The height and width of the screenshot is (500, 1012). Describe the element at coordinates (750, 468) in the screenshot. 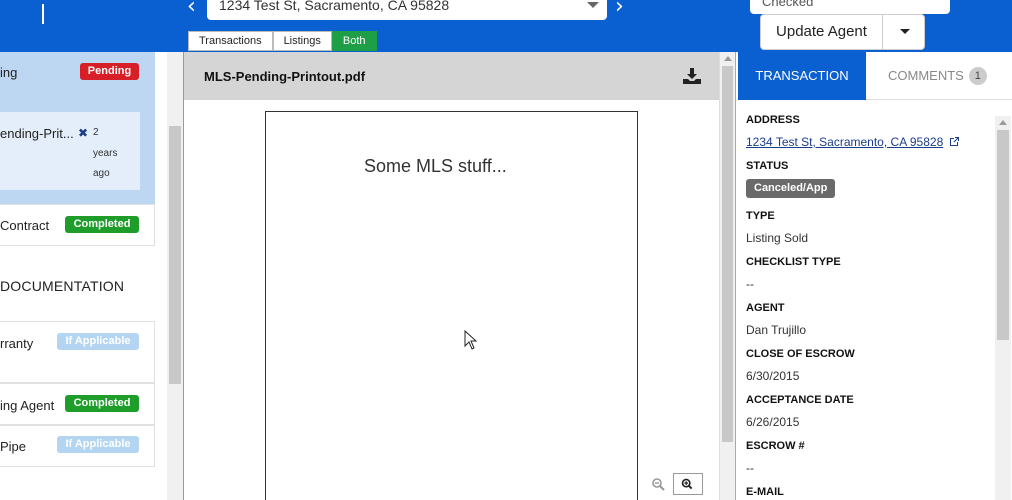

I see `escrow-number-value: --` at that location.